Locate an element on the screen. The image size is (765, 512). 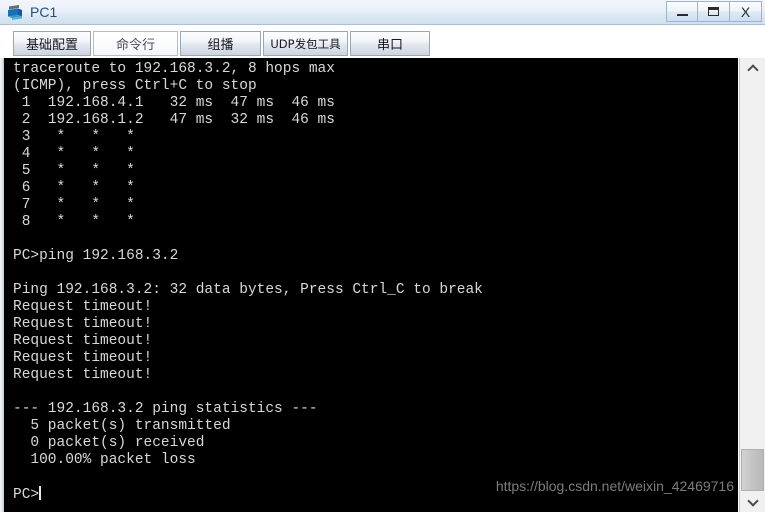
tab-basic-config: 基础配置 is located at coordinates (52, 43).